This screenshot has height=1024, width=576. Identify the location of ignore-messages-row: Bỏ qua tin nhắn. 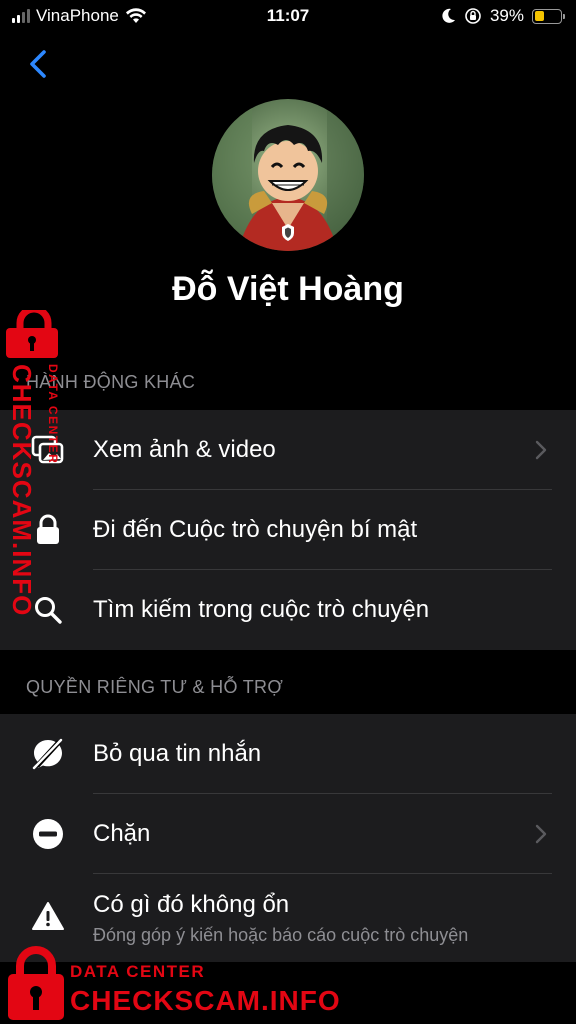
(288, 754).